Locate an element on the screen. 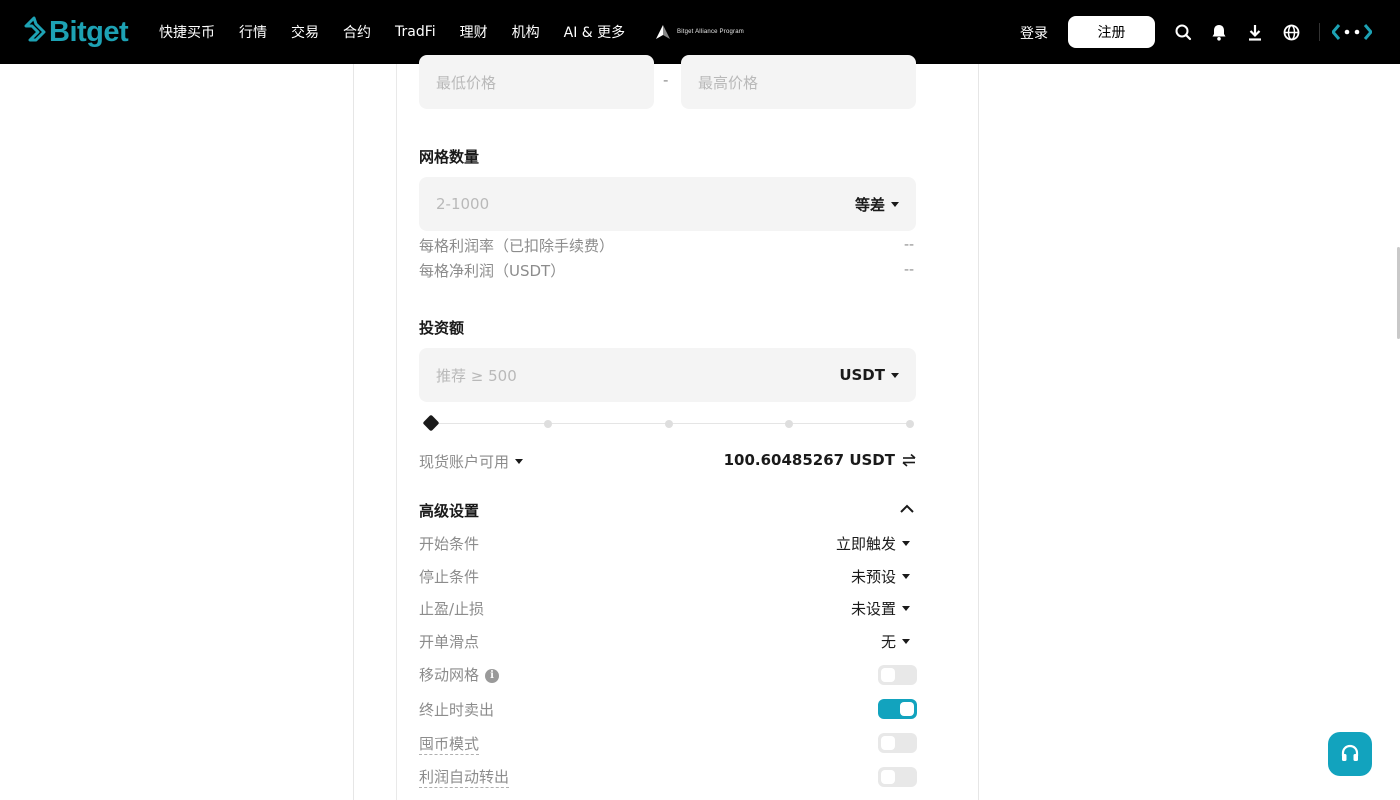 The width and height of the screenshot is (1400, 800). transfer-icon is located at coordinates (909, 460).